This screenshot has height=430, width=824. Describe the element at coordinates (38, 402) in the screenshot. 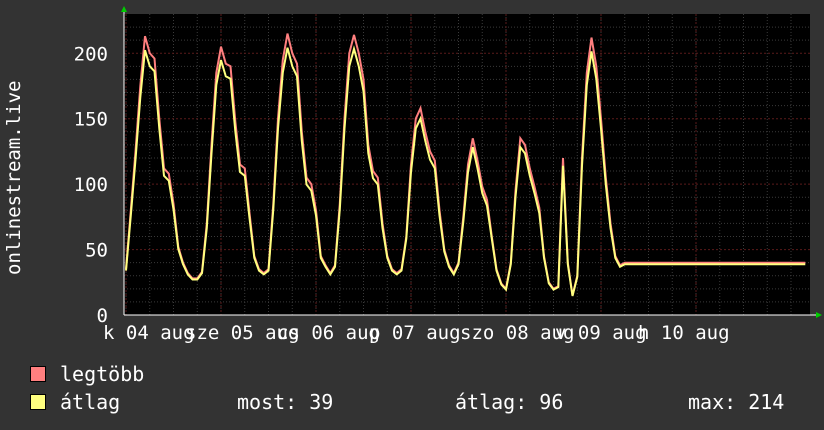

I see `legend-swatch-avg` at that location.